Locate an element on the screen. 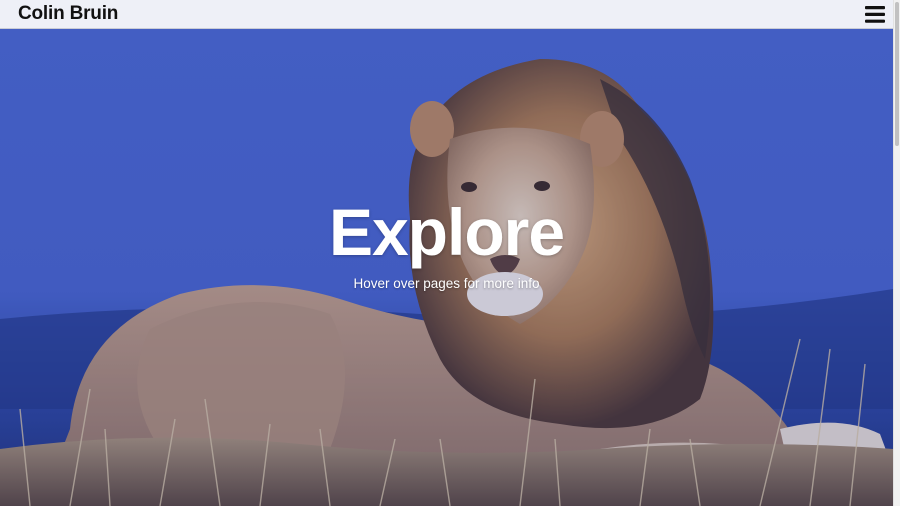  hamburger-menu-icon is located at coordinates (875, 14).